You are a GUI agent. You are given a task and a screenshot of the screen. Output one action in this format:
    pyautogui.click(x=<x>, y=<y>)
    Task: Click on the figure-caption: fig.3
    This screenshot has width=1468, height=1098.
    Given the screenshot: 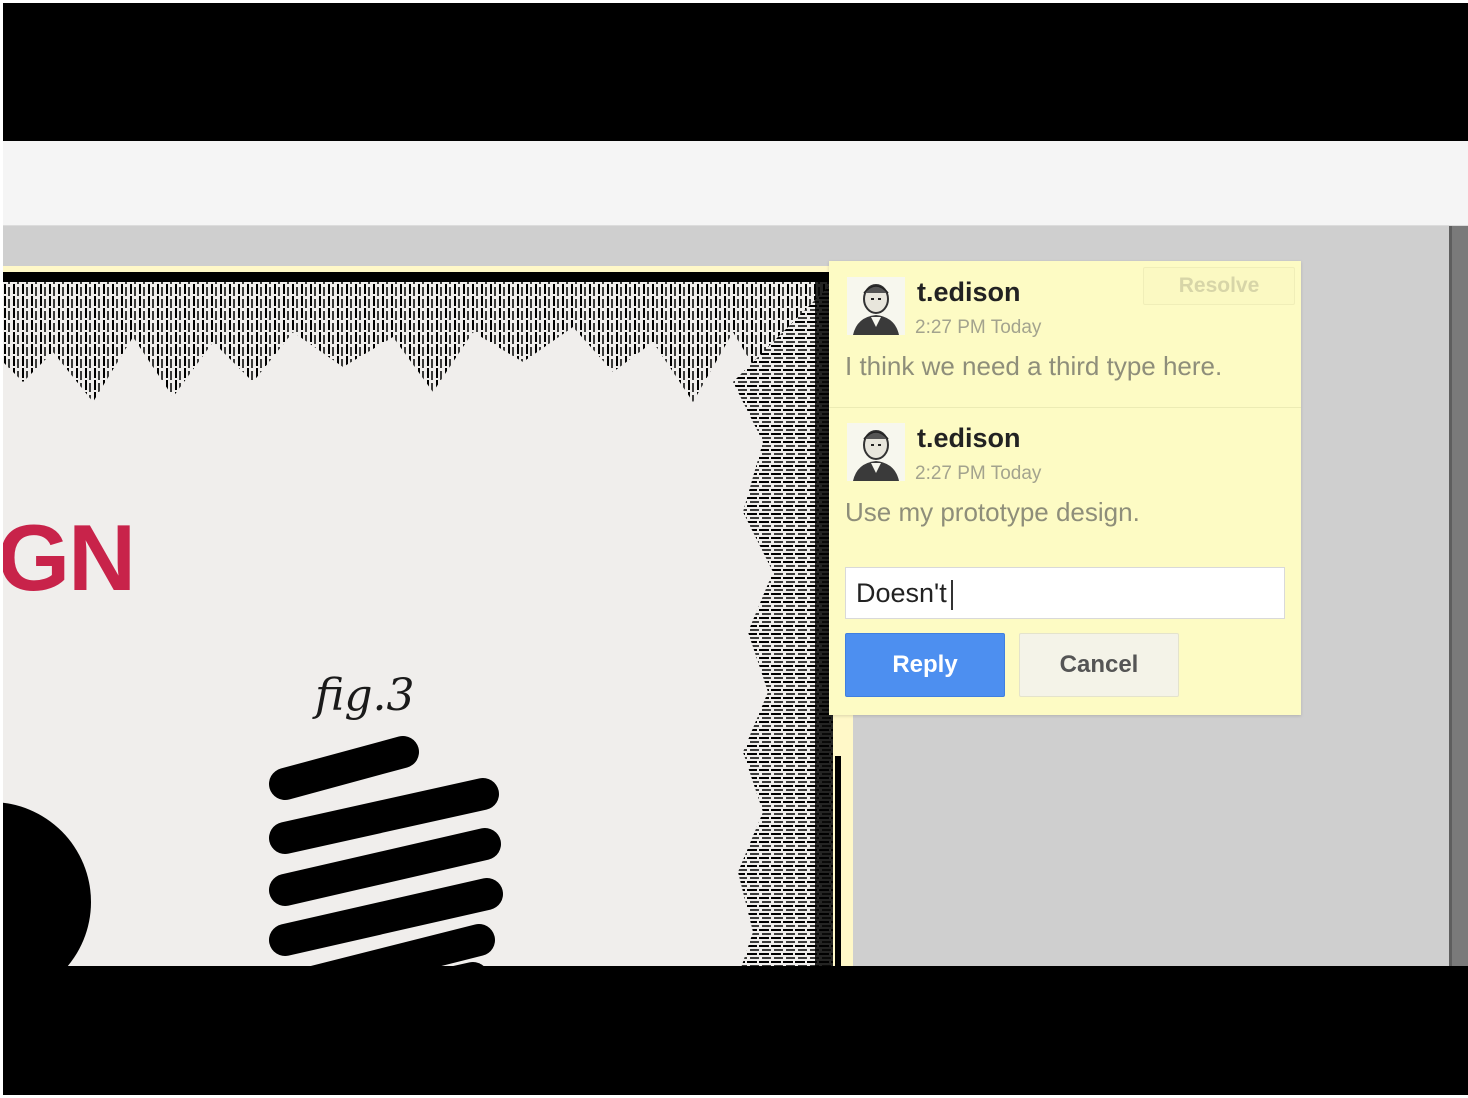 What is the action you would take?
    pyautogui.click(x=365, y=695)
    